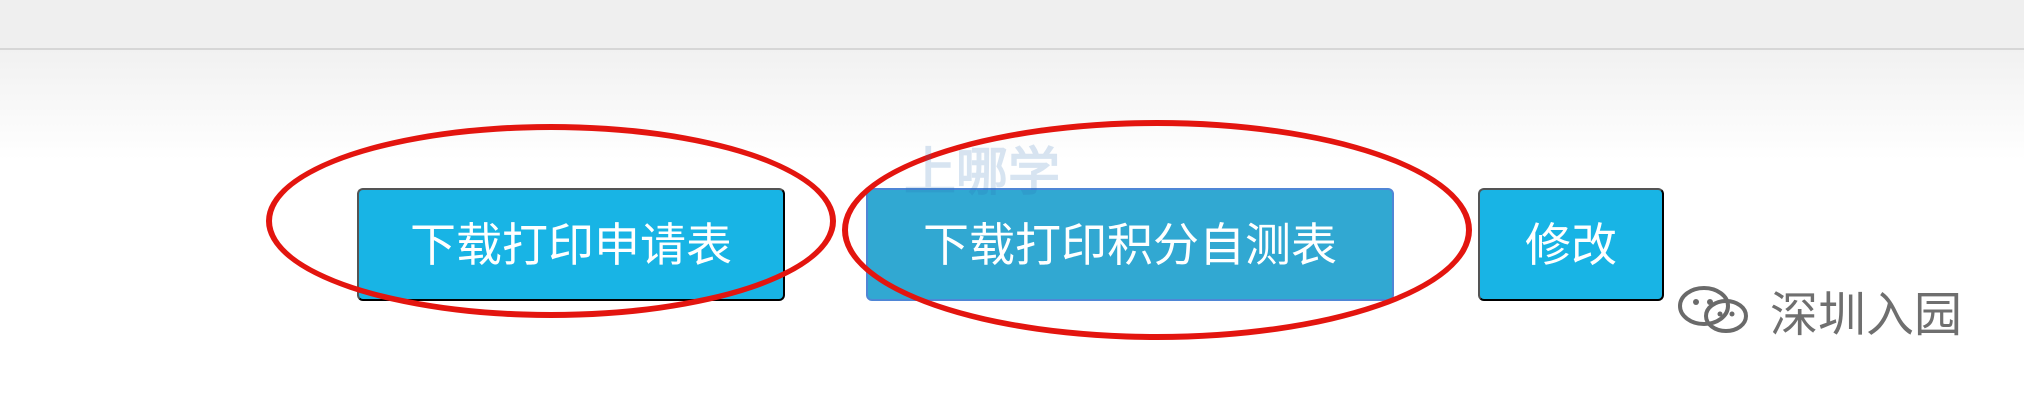 This screenshot has height=395, width=2024. Describe the element at coordinates (1012, 25) in the screenshot. I see `top-bar` at that location.